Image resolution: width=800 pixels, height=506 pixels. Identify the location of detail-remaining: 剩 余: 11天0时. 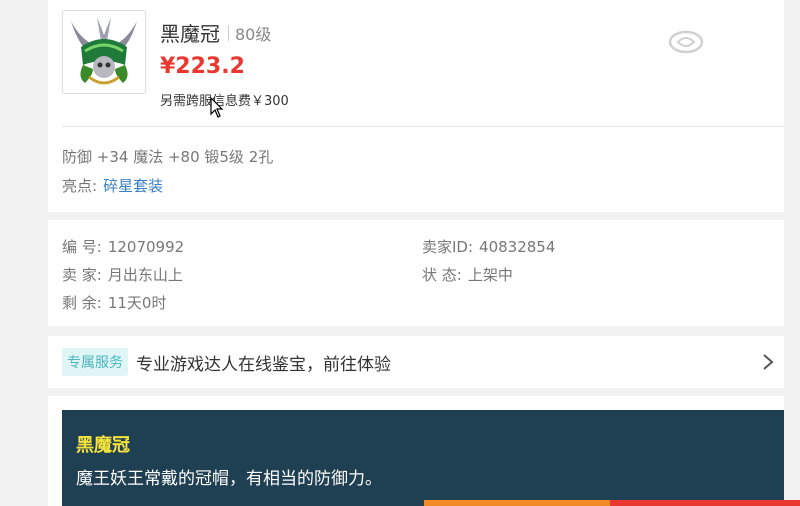
(114, 302).